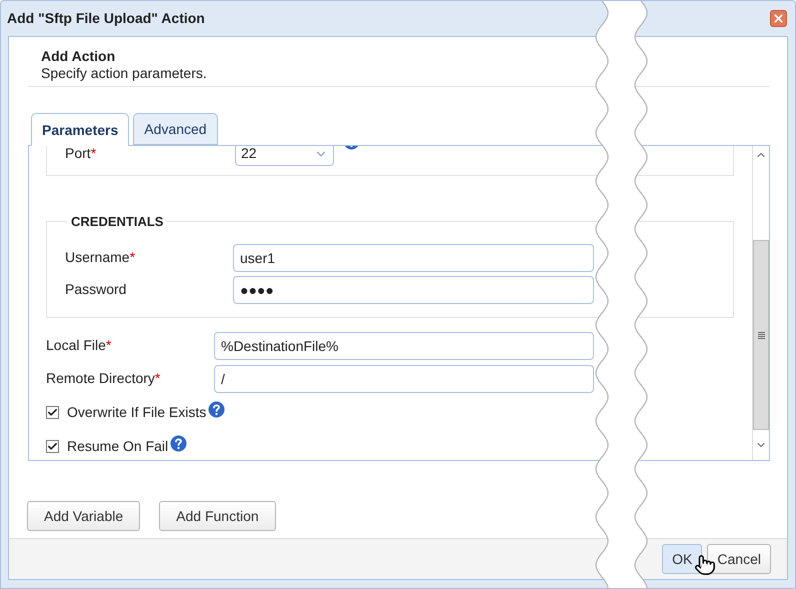 The image size is (796, 589). Describe the element at coordinates (413, 258) in the screenshot. I see `text-field: user1` at that location.